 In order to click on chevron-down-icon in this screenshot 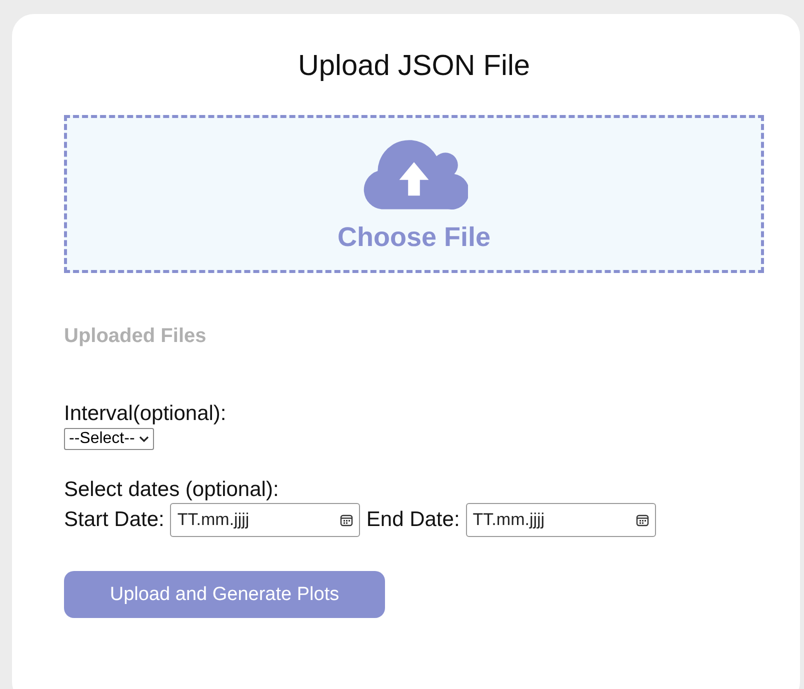, I will do `click(143, 439)`.